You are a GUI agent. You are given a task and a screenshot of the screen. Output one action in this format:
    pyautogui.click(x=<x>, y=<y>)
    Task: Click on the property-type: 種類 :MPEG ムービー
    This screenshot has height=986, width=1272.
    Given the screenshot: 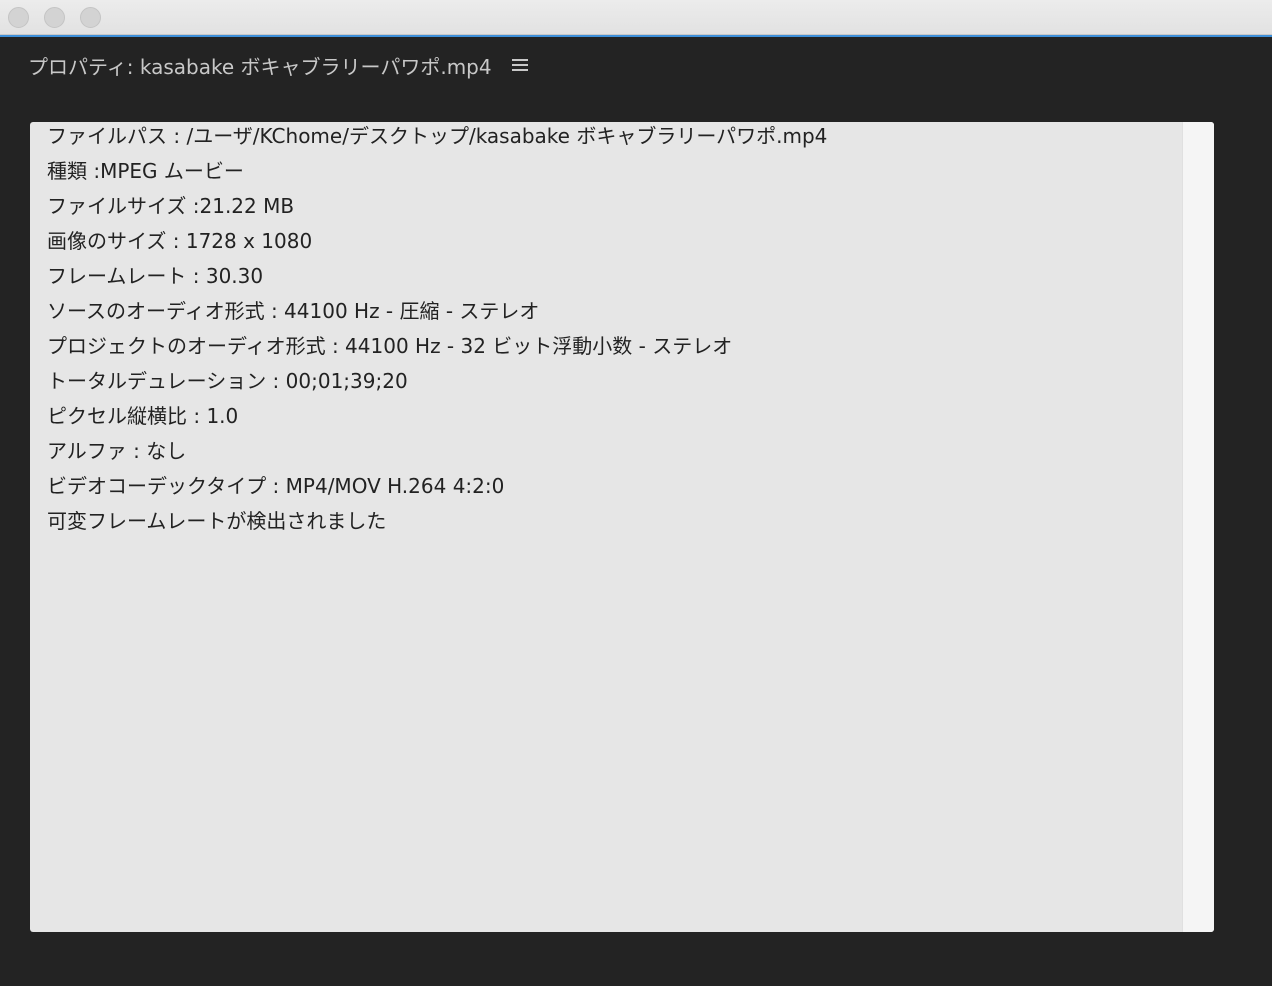 What is the action you would take?
    pyautogui.click(x=145, y=171)
    